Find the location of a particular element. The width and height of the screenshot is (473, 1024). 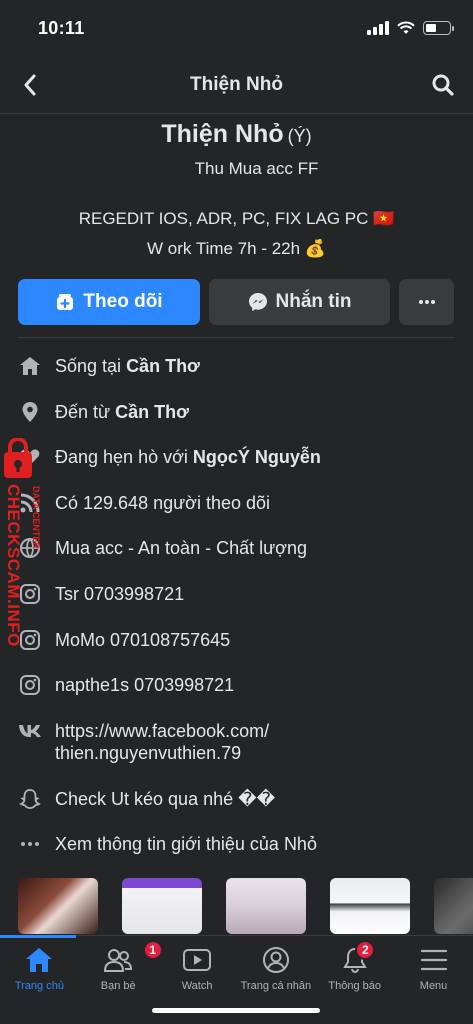

watermark-sub: DATA CENTER is located at coordinates (36, 517).